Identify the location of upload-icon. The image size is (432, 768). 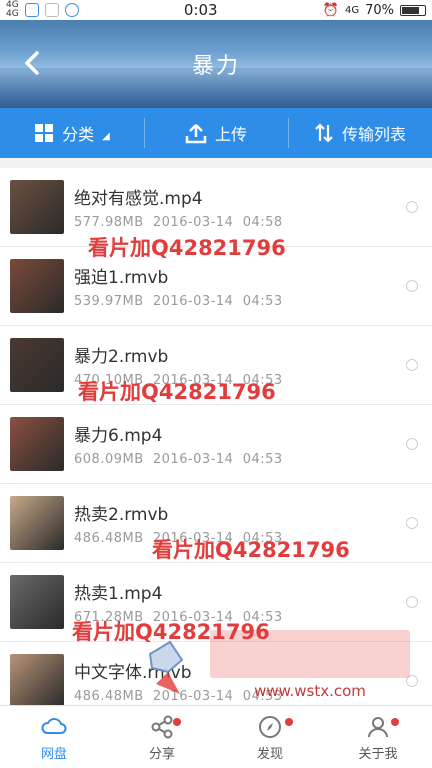
(196, 134).